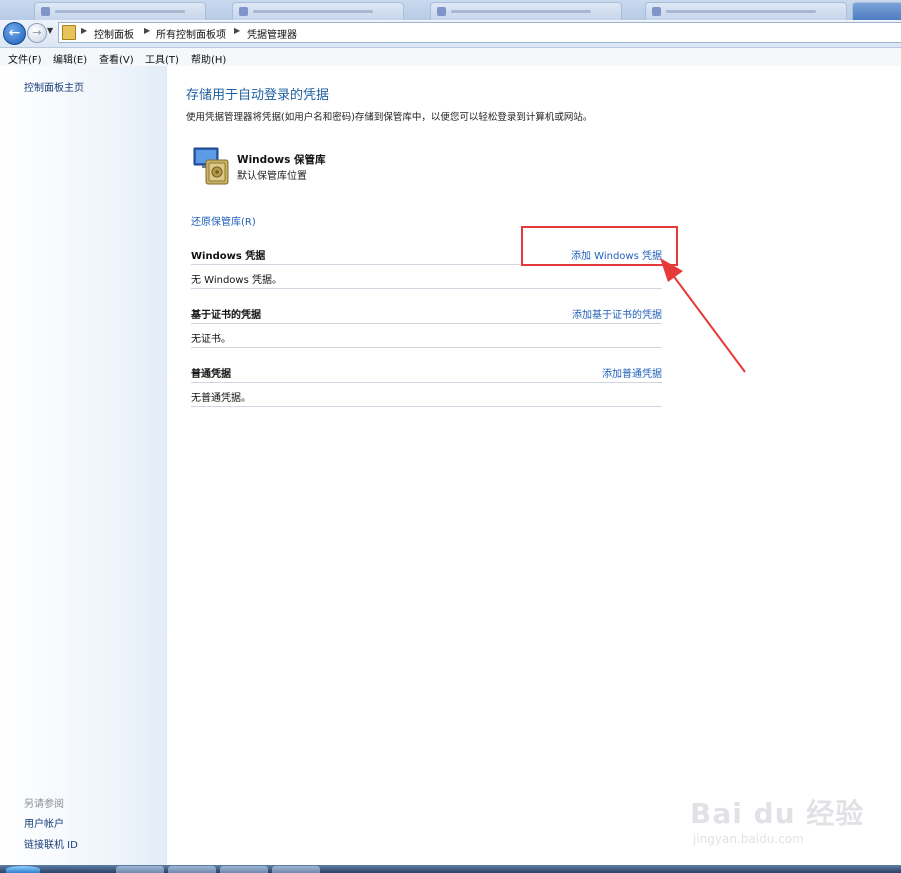 This screenshot has height=873, width=901. Describe the element at coordinates (272, 176) in the screenshot. I see `vault-subtitle: 默认保管库位置` at that location.